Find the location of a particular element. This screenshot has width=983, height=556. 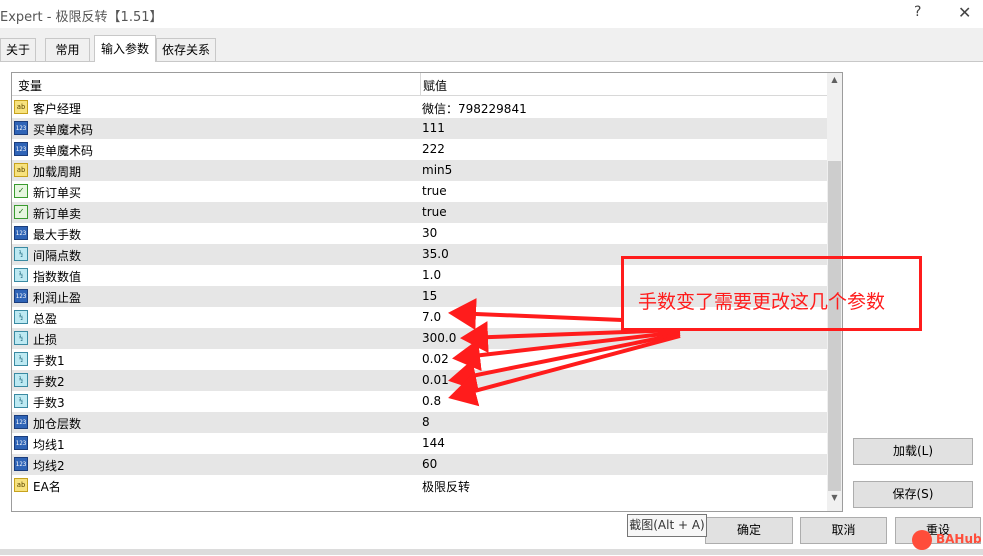

annotation-callout: 手数变了需要更改这几个参数 is located at coordinates (771, 293).